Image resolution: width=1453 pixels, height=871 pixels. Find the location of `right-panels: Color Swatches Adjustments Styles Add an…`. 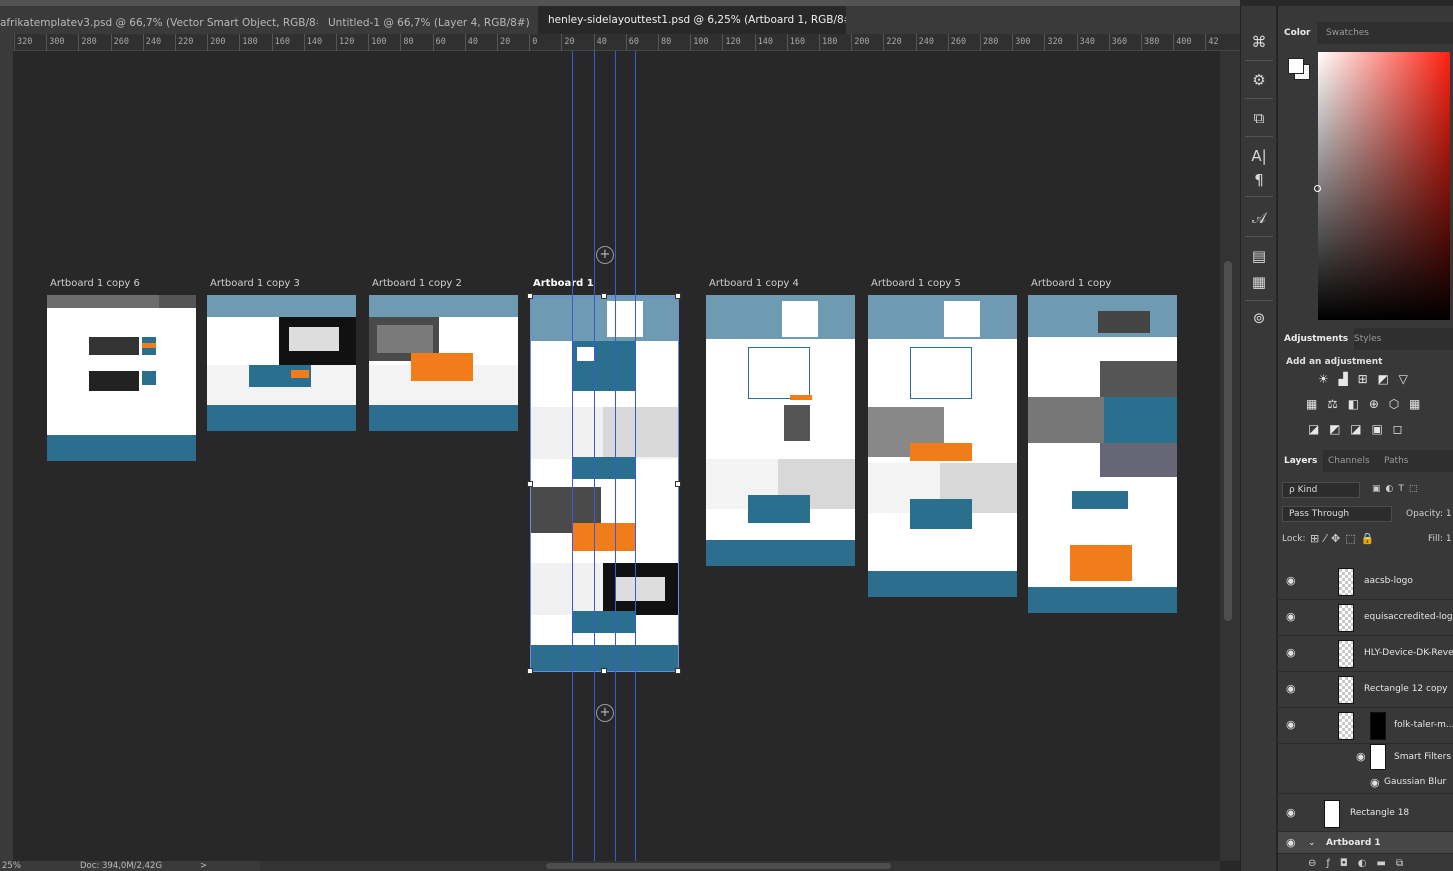

right-panels: Color Swatches Adjustments Styles Add an… is located at coordinates (1365, 438).